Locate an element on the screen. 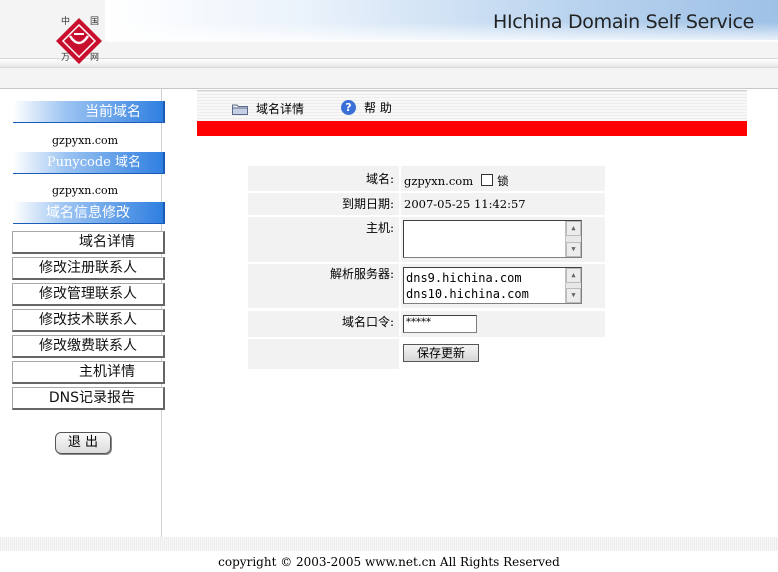 Image resolution: width=778 pixels, height=572 pixels. logo-char: 网 is located at coordinates (95, 58).